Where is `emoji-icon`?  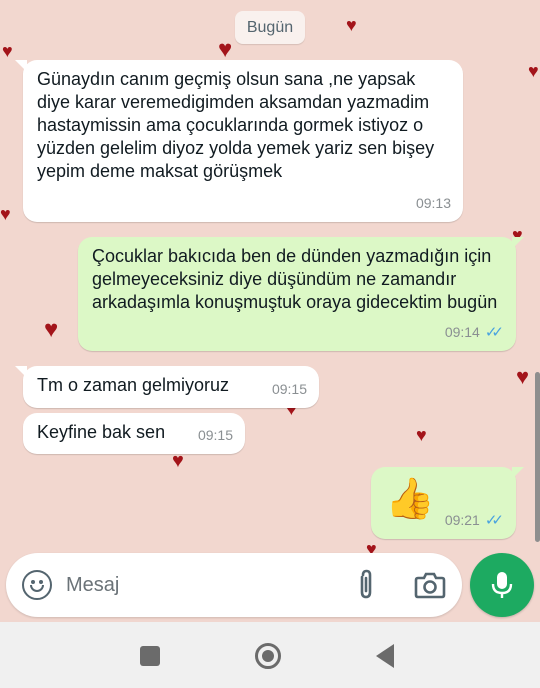
emoji-icon is located at coordinates (37, 585).